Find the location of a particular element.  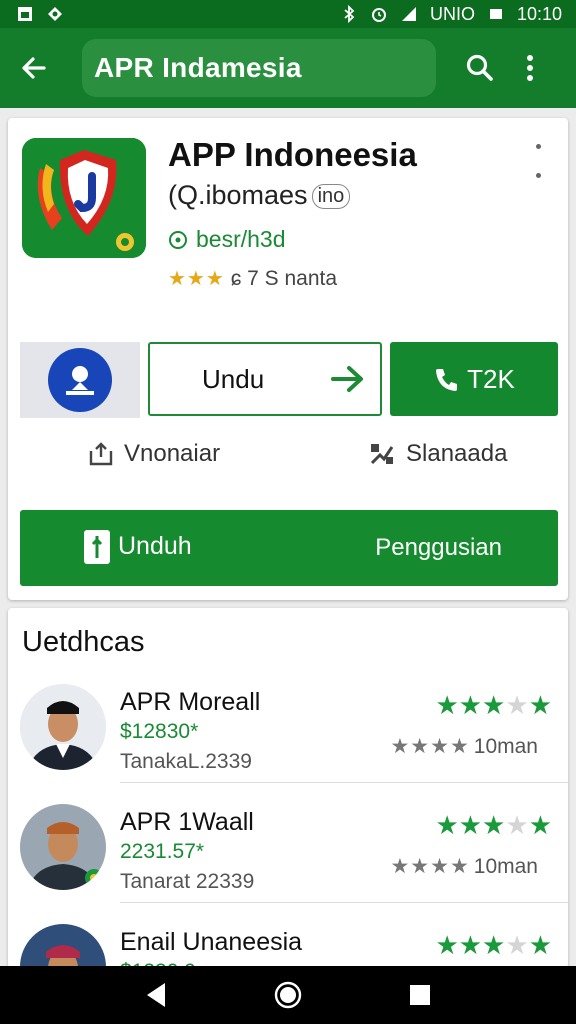

verified-row: besr/h3d is located at coordinates (227, 239).